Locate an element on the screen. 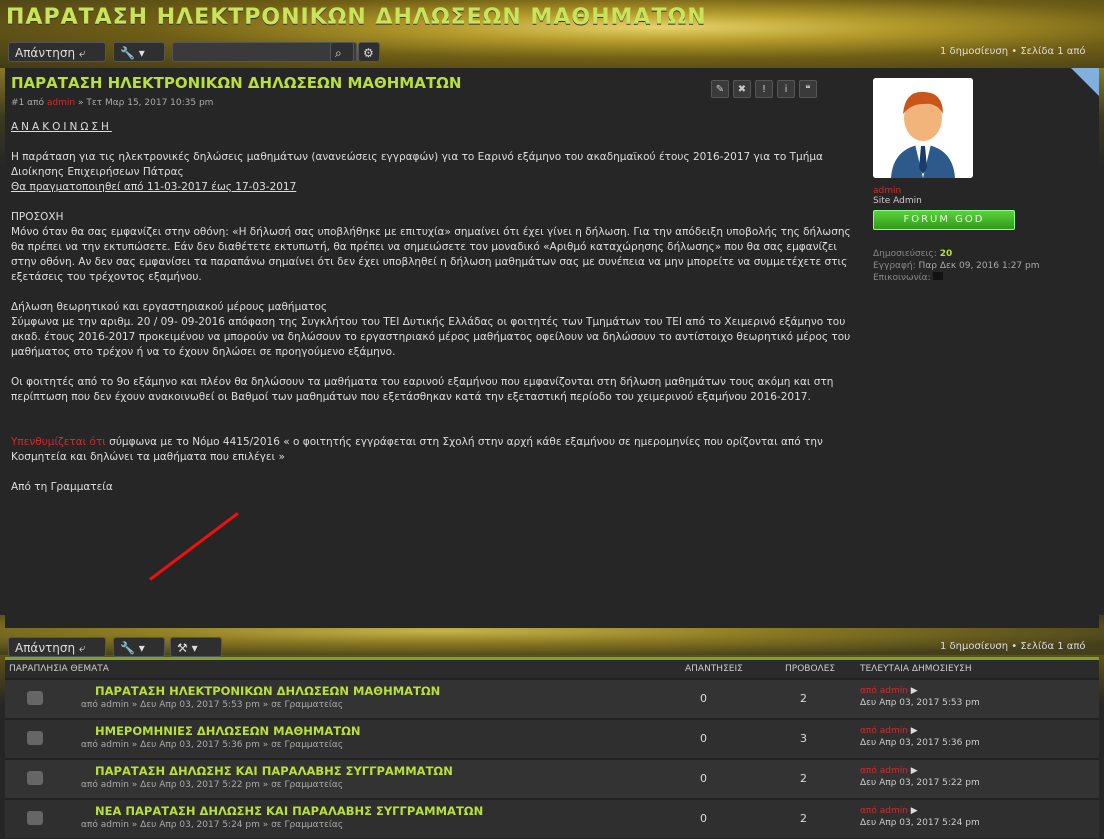 The image size is (1104, 839). profile-joined: Εγγραφή: Παρ Δεκ 09, 2016 1:27 pm is located at coordinates (956, 266).